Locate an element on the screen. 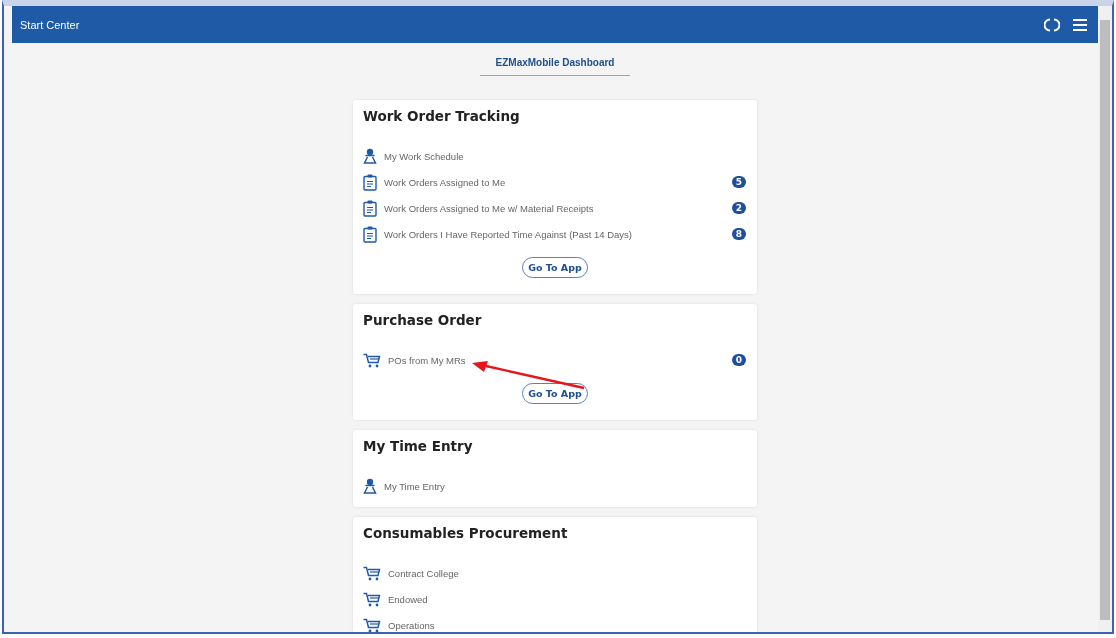 The image size is (1116, 638). list-item-link: Contract College is located at coordinates (567, 573).